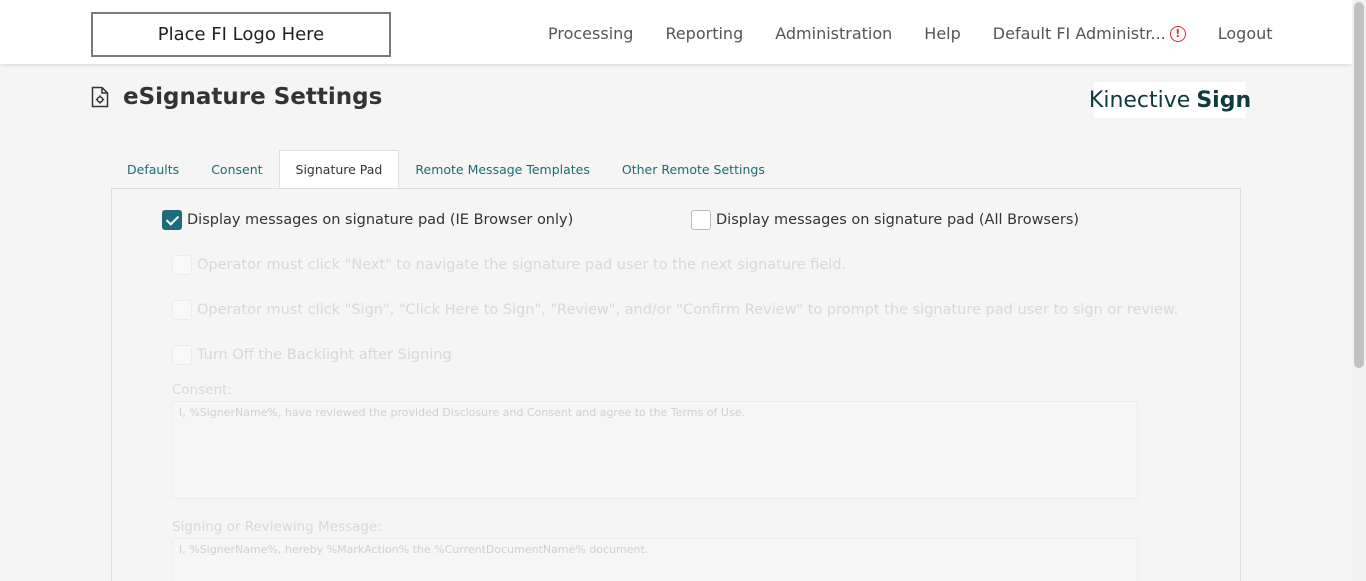 The width and height of the screenshot is (1366, 581). What do you see at coordinates (502, 169) in the screenshot?
I see `tab-remote-message-templates: Remote Message Templates` at bounding box center [502, 169].